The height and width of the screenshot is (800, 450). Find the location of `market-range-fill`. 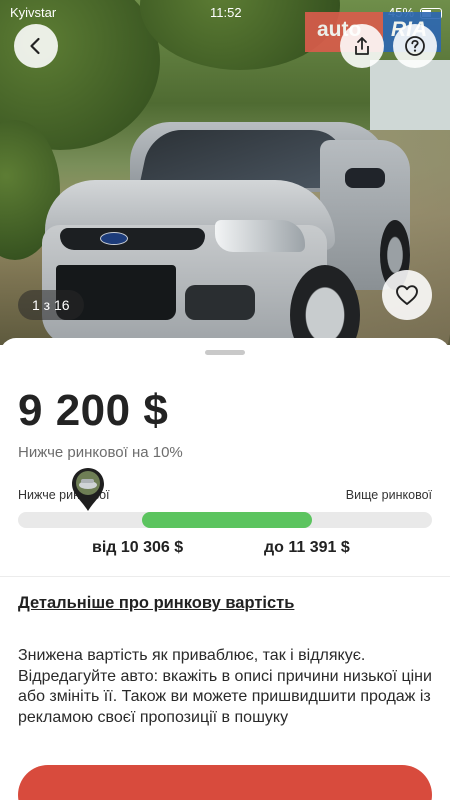

market-range-fill is located at coordinates (227, 520).